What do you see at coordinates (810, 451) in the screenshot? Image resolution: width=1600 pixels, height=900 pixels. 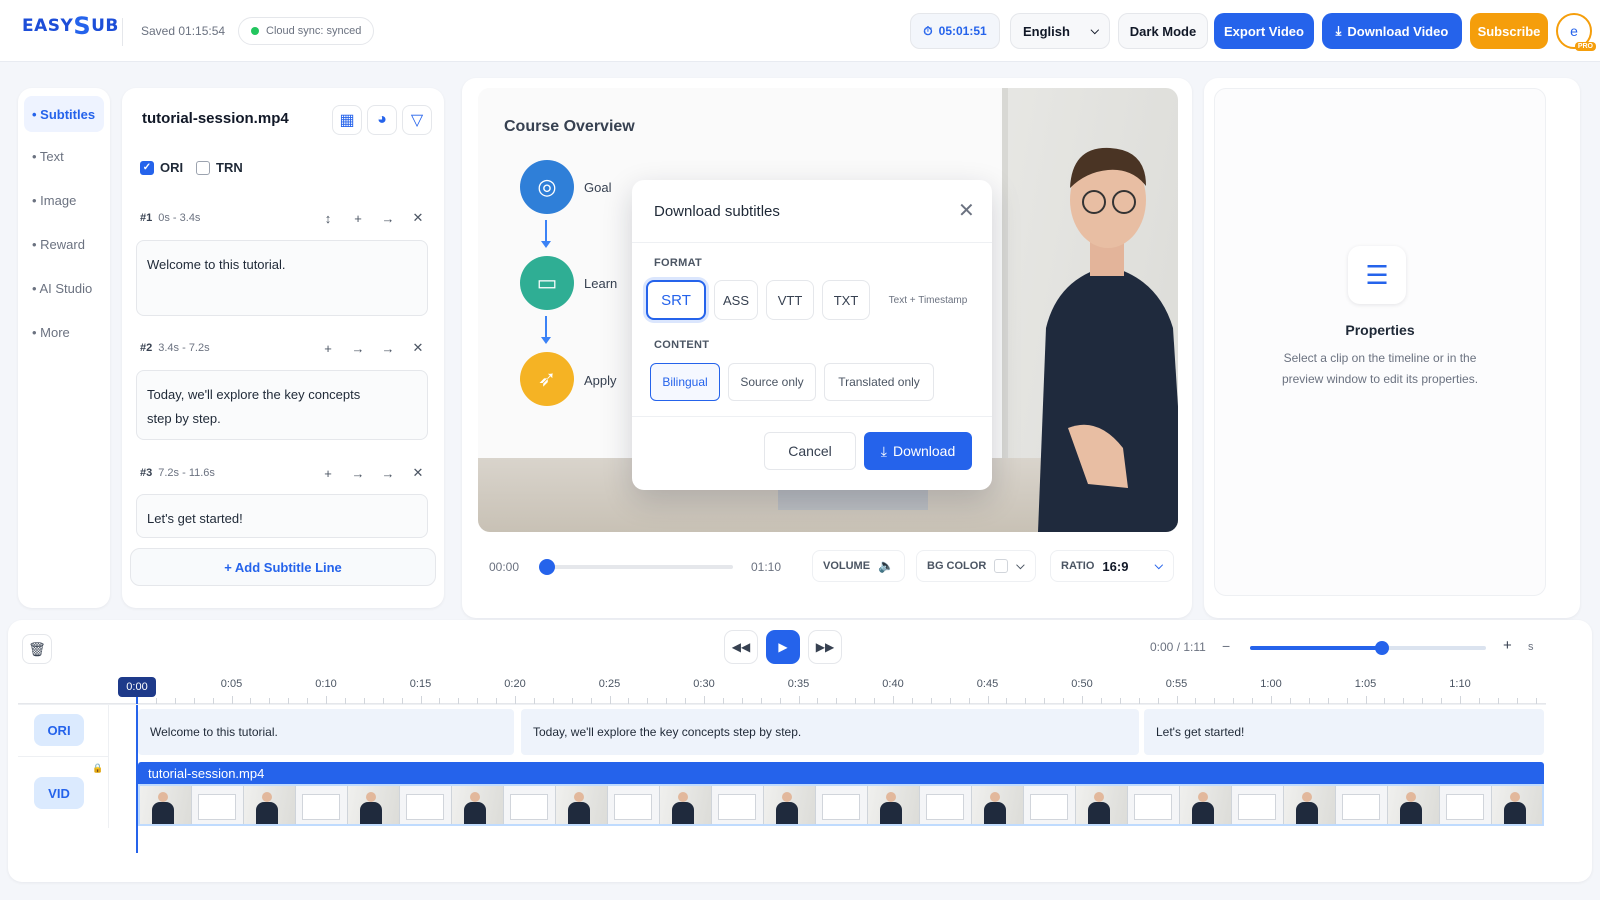 I see `cancel-button: Cancel` at bounding box center [810, 451].